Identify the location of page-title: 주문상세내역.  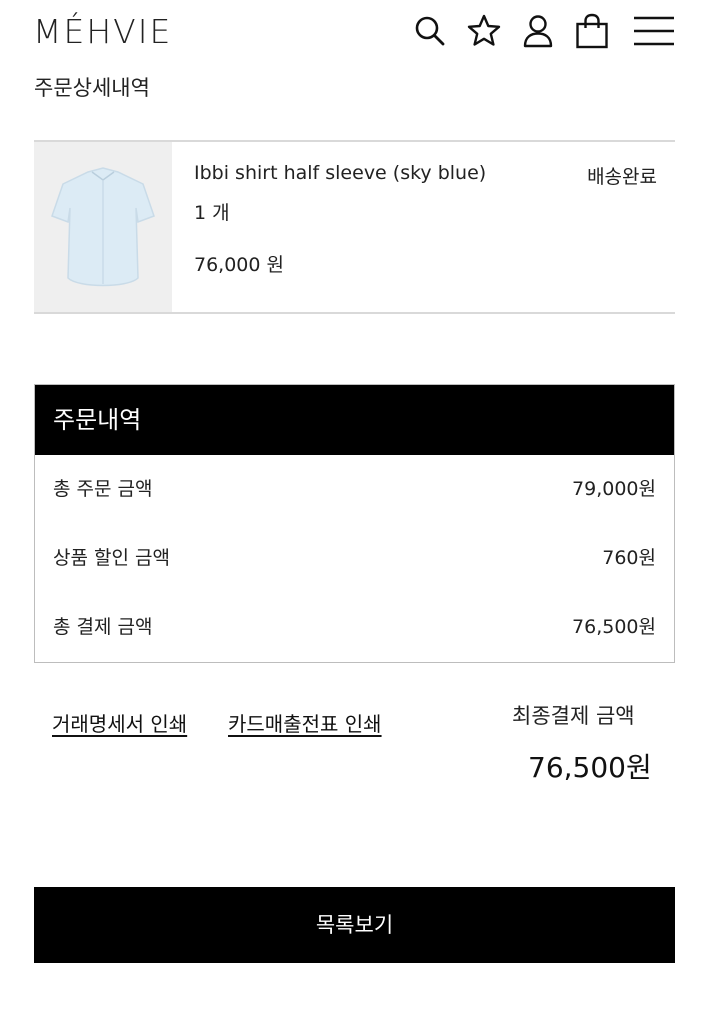
(92, 88).